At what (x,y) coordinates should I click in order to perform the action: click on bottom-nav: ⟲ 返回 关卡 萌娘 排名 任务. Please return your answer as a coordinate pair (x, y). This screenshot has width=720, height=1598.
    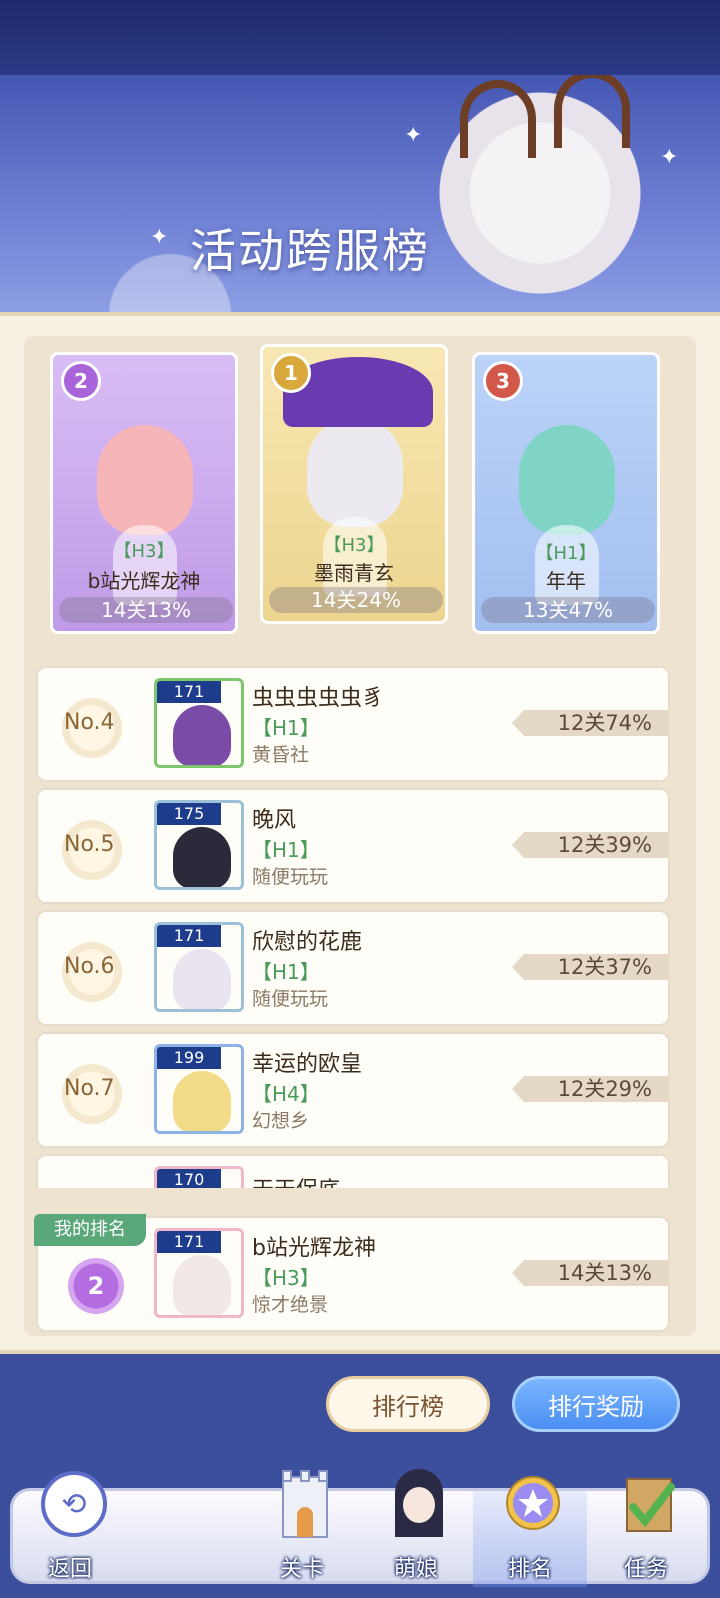
    Looking at the image, I should click on (360, 1528).